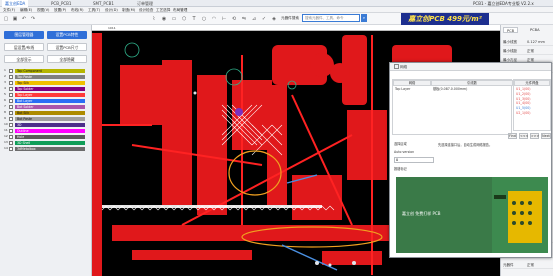  What do you see at coordinates (214, 19) in the screenshot?
I see `arc-icon: ◠` at bounding box center [214, 19].